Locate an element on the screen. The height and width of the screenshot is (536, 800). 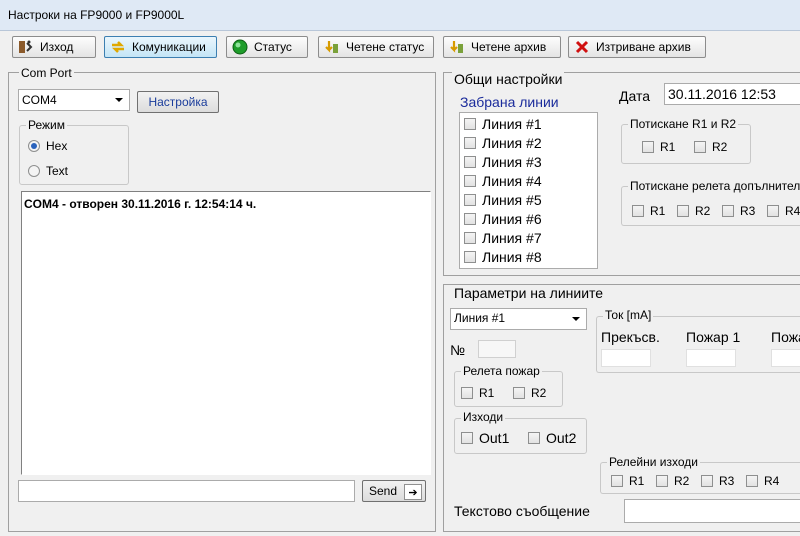
line-checkbox-label: Линия #2 is located at coordinates (512, 143).